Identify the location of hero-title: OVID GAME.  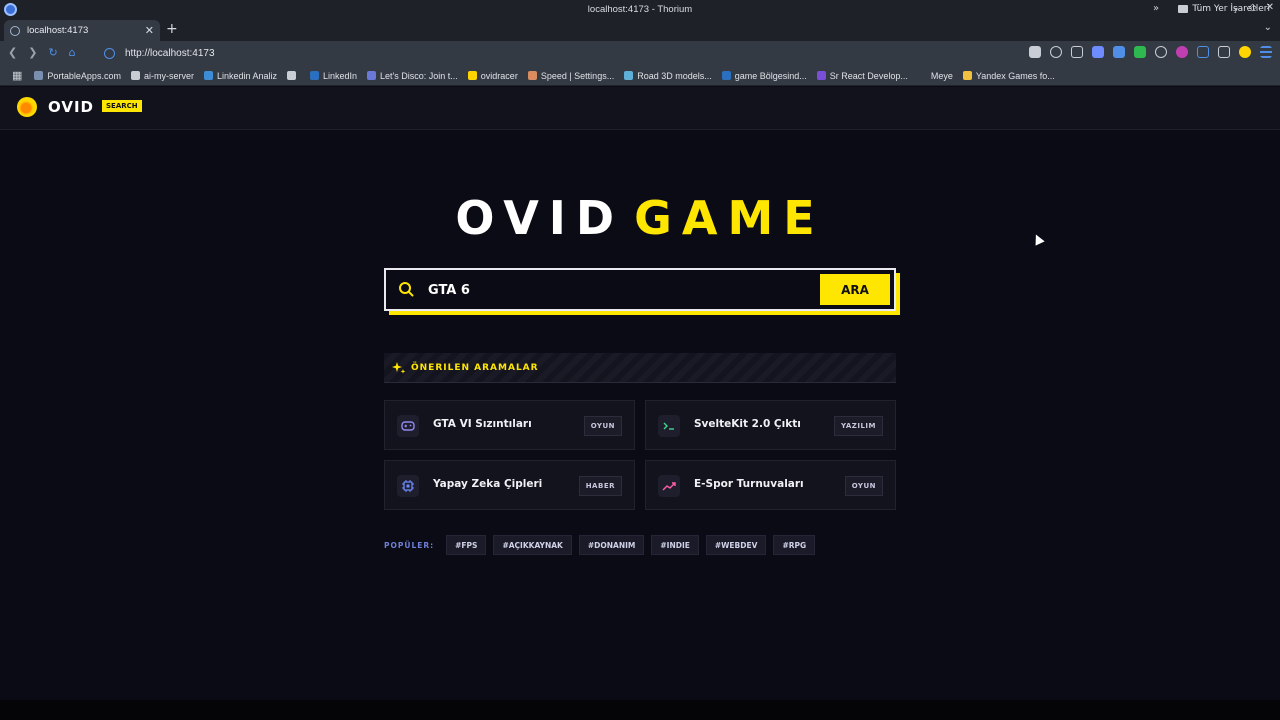
(640, 218).